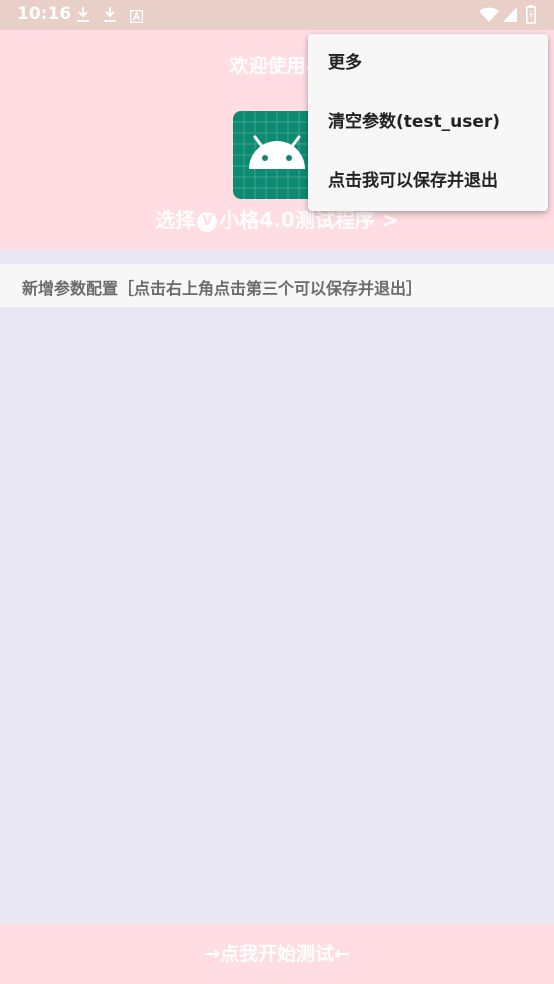  What do you see at coordinates (207, 222) in the screenshot?
I see `v-badge-icon: V` at bounding box center [207, 222].